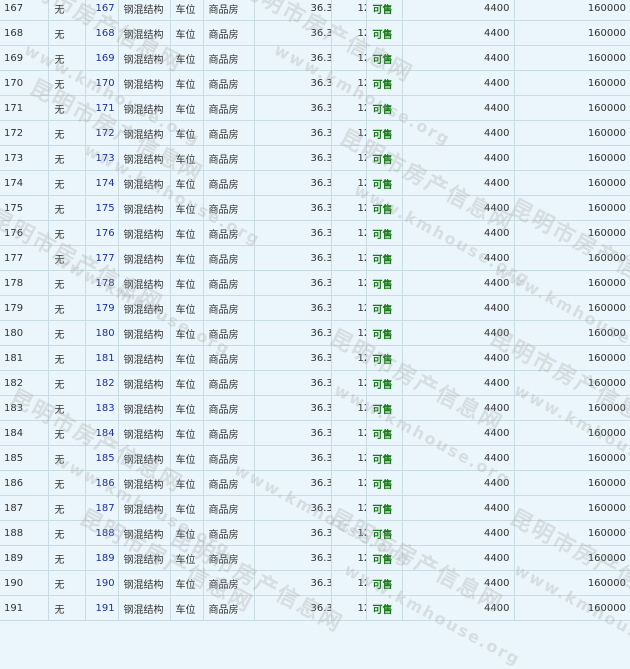  I want to click on table-row: 187无187钢混结构车位商品房36.3612可售4400160000, so click(315, 508).